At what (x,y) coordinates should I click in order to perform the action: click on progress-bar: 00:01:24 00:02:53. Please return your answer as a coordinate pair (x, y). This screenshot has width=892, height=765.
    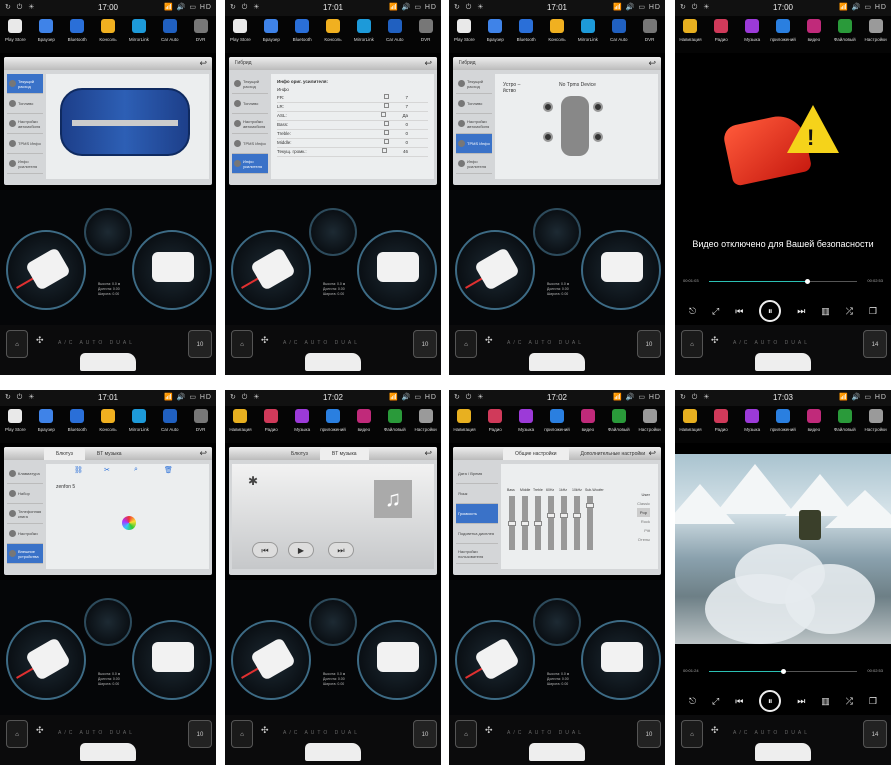
    Looking at the image, I should click on (783, 672).